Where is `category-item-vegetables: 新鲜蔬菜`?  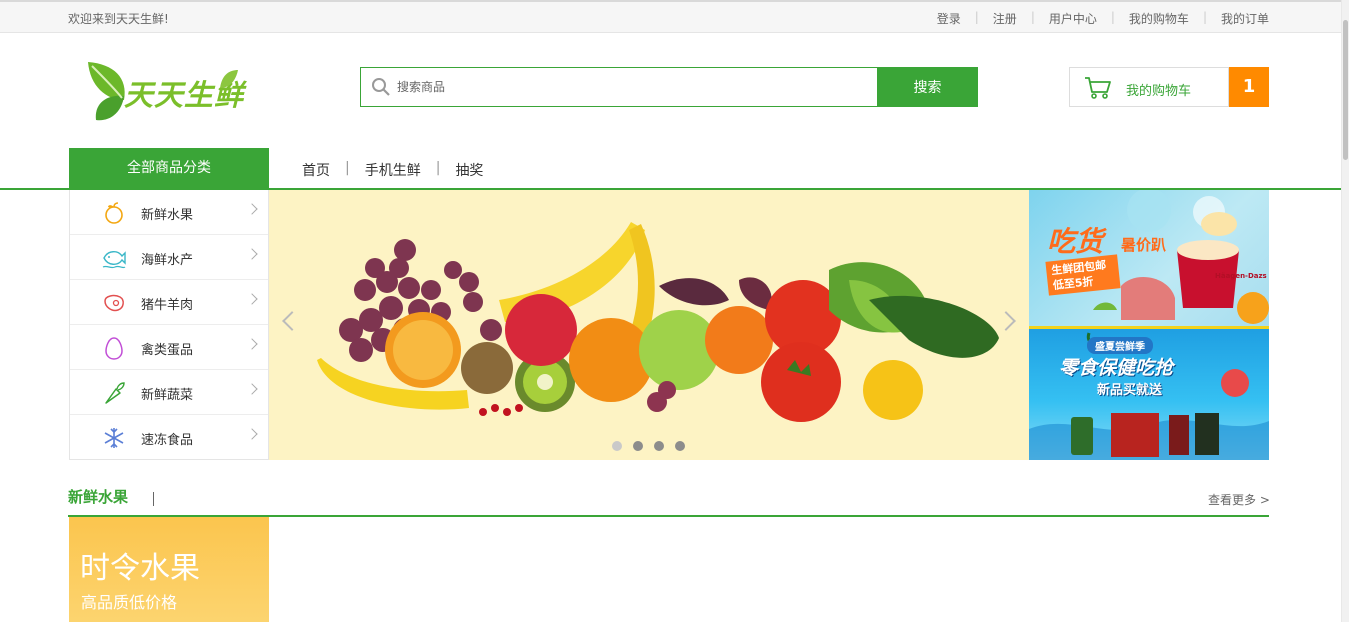 category-item-vegetables: 新鲜蔬菜 is located at coordinates (169, 392).